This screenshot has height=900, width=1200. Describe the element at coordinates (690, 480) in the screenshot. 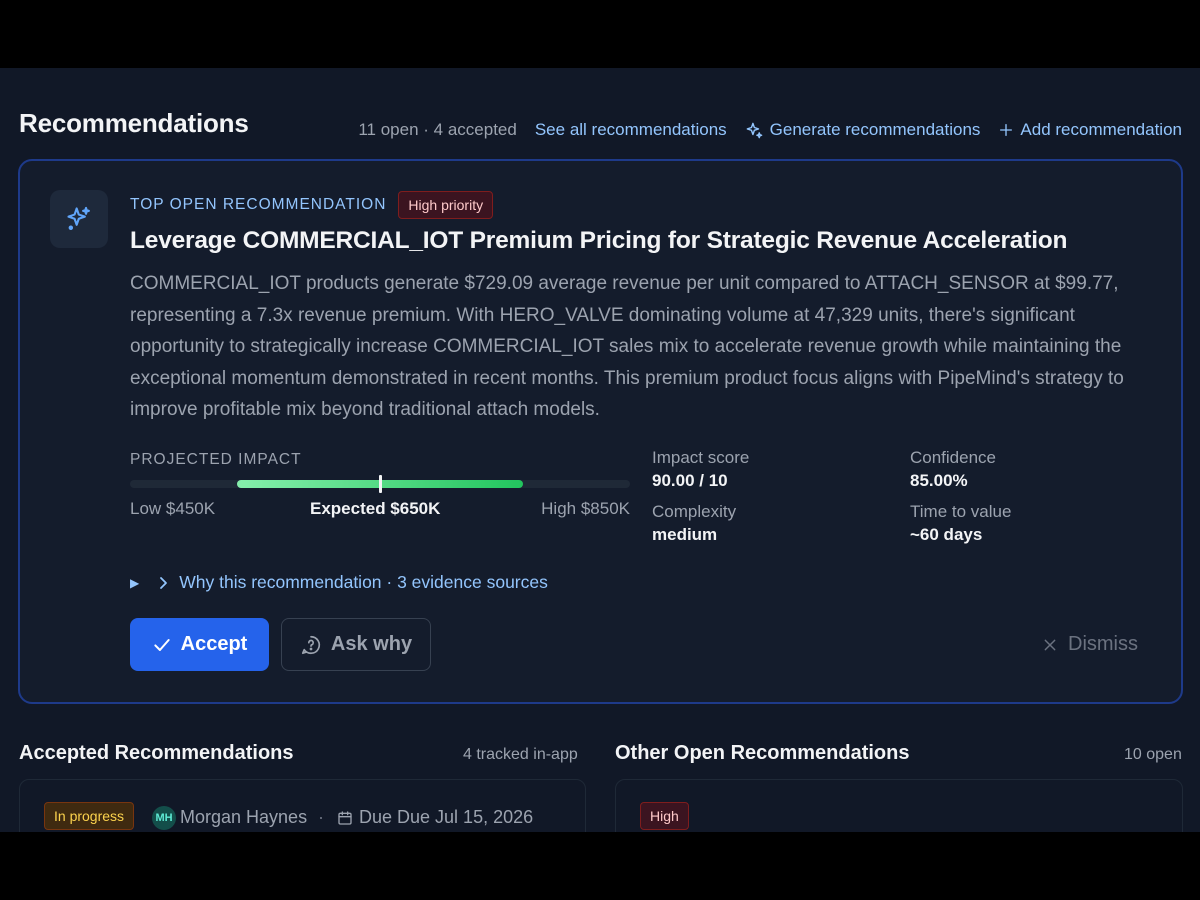

I see `impact-score-value: 90.00 / 10` at that location.